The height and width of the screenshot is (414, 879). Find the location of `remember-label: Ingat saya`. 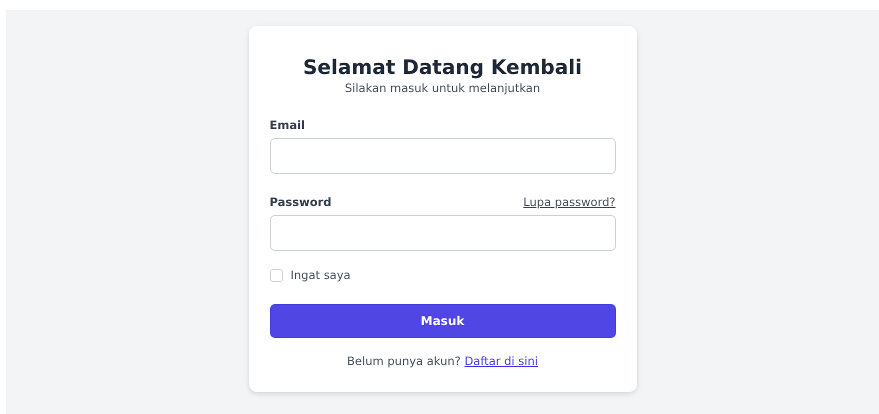

remember-label: Ingat saya is located at coordinates (320, 275).